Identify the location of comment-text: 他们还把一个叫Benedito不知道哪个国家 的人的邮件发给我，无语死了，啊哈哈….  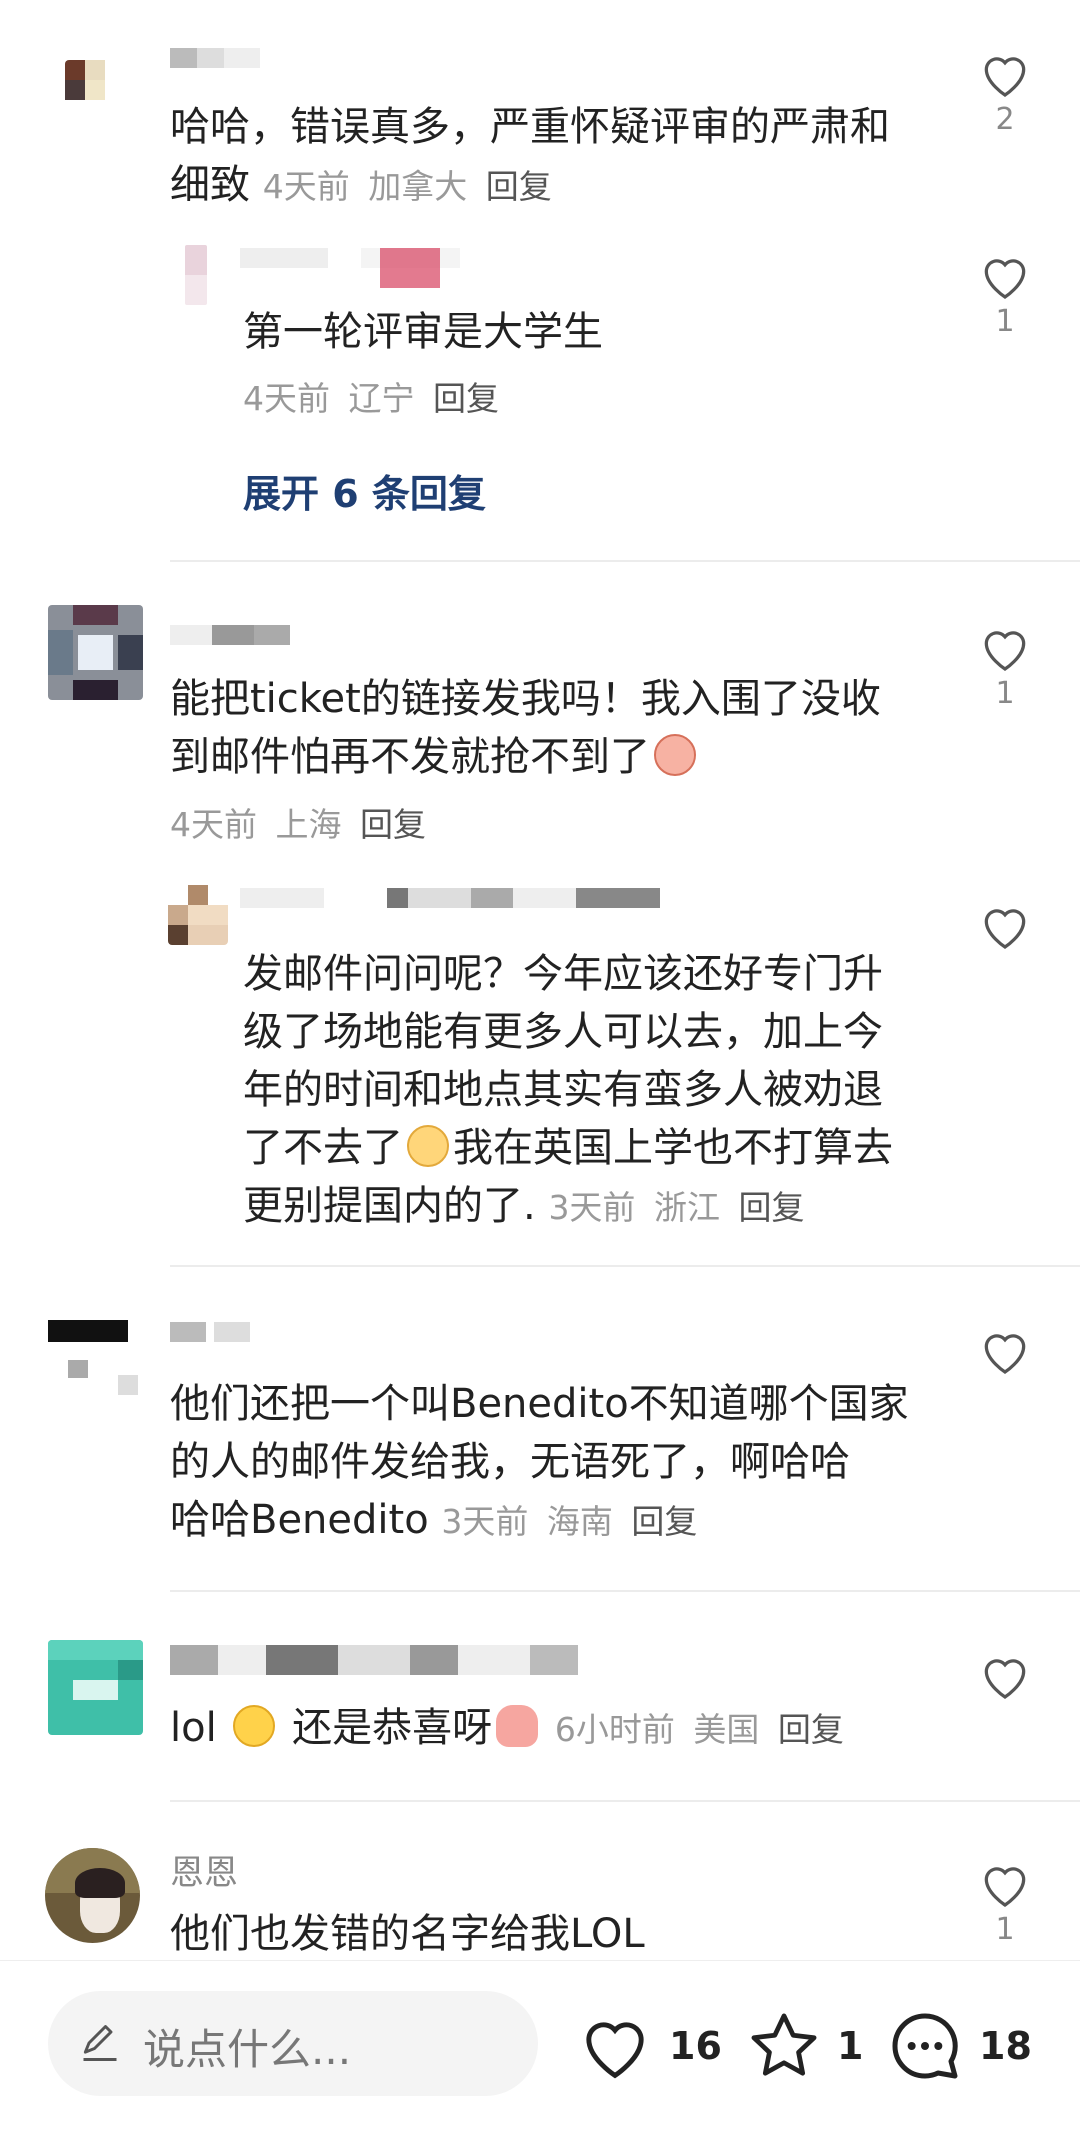
(539, 1462).